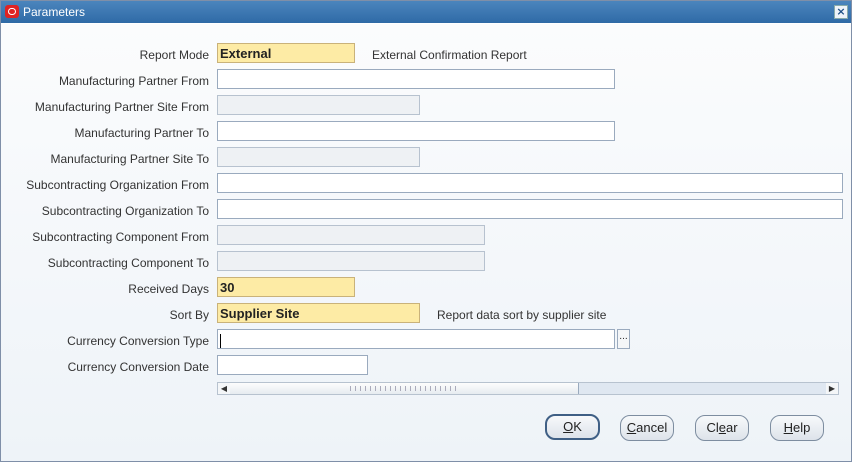  I want to click on subcon-comp-to-field, so click(351, 261).